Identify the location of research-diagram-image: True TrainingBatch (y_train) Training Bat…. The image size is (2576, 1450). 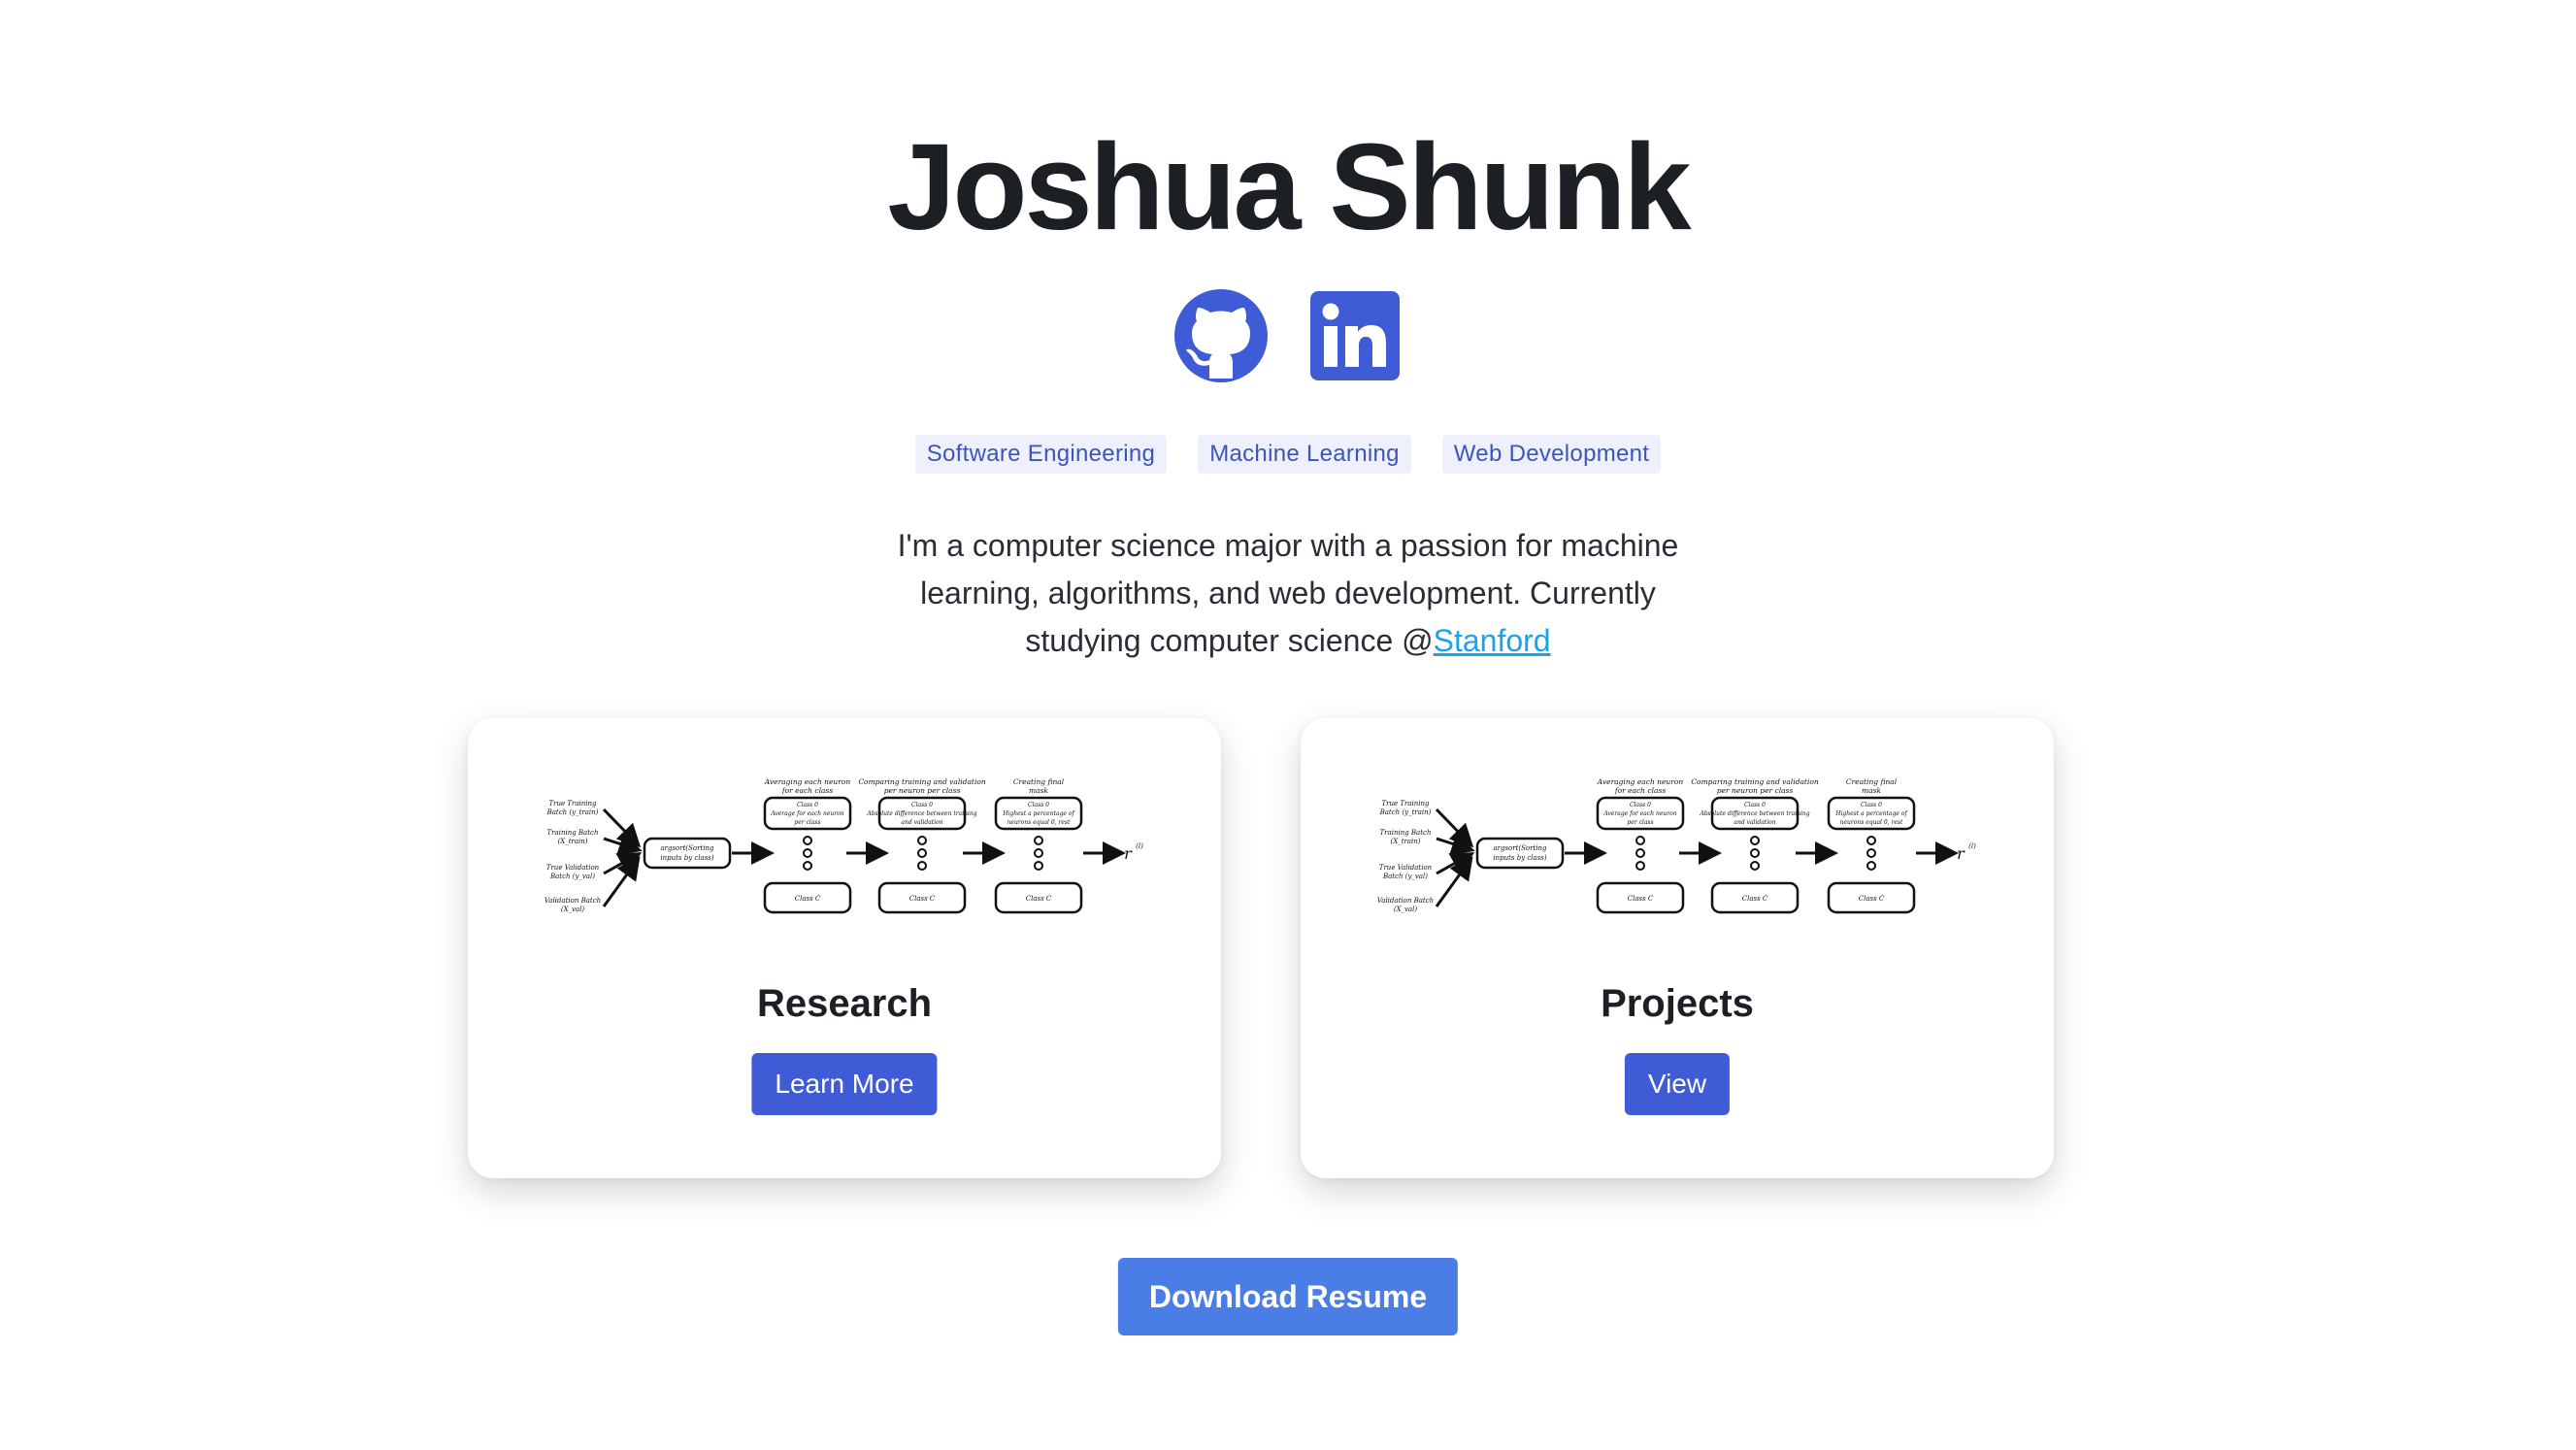
(844, 845).